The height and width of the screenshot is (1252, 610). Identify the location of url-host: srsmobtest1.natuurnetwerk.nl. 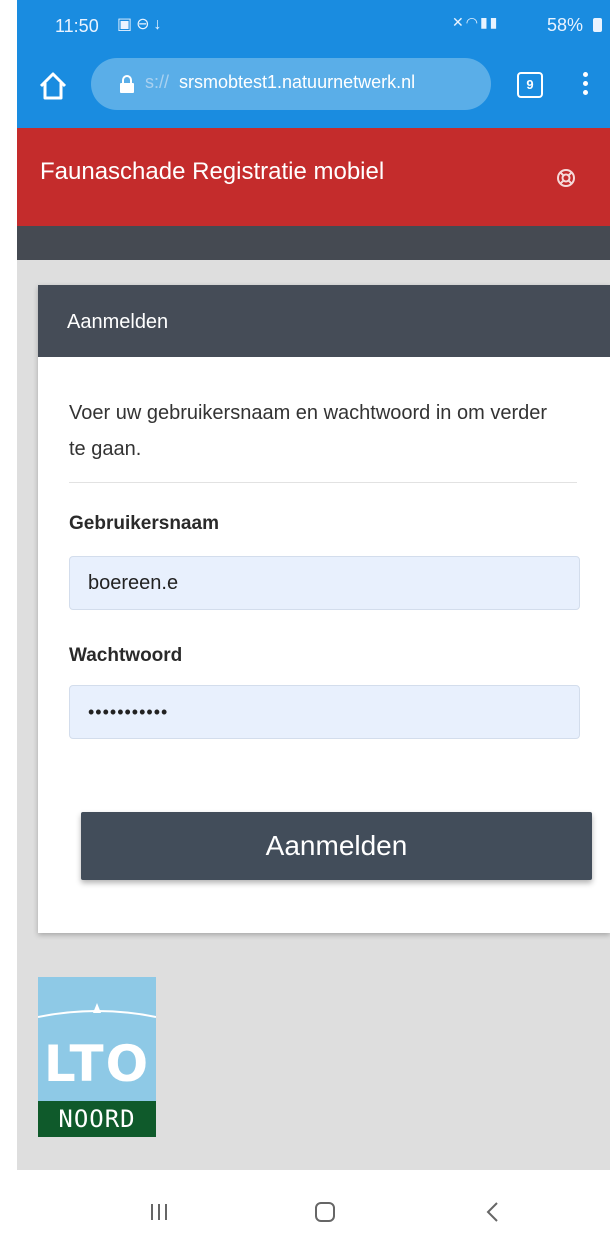
(297, 82).